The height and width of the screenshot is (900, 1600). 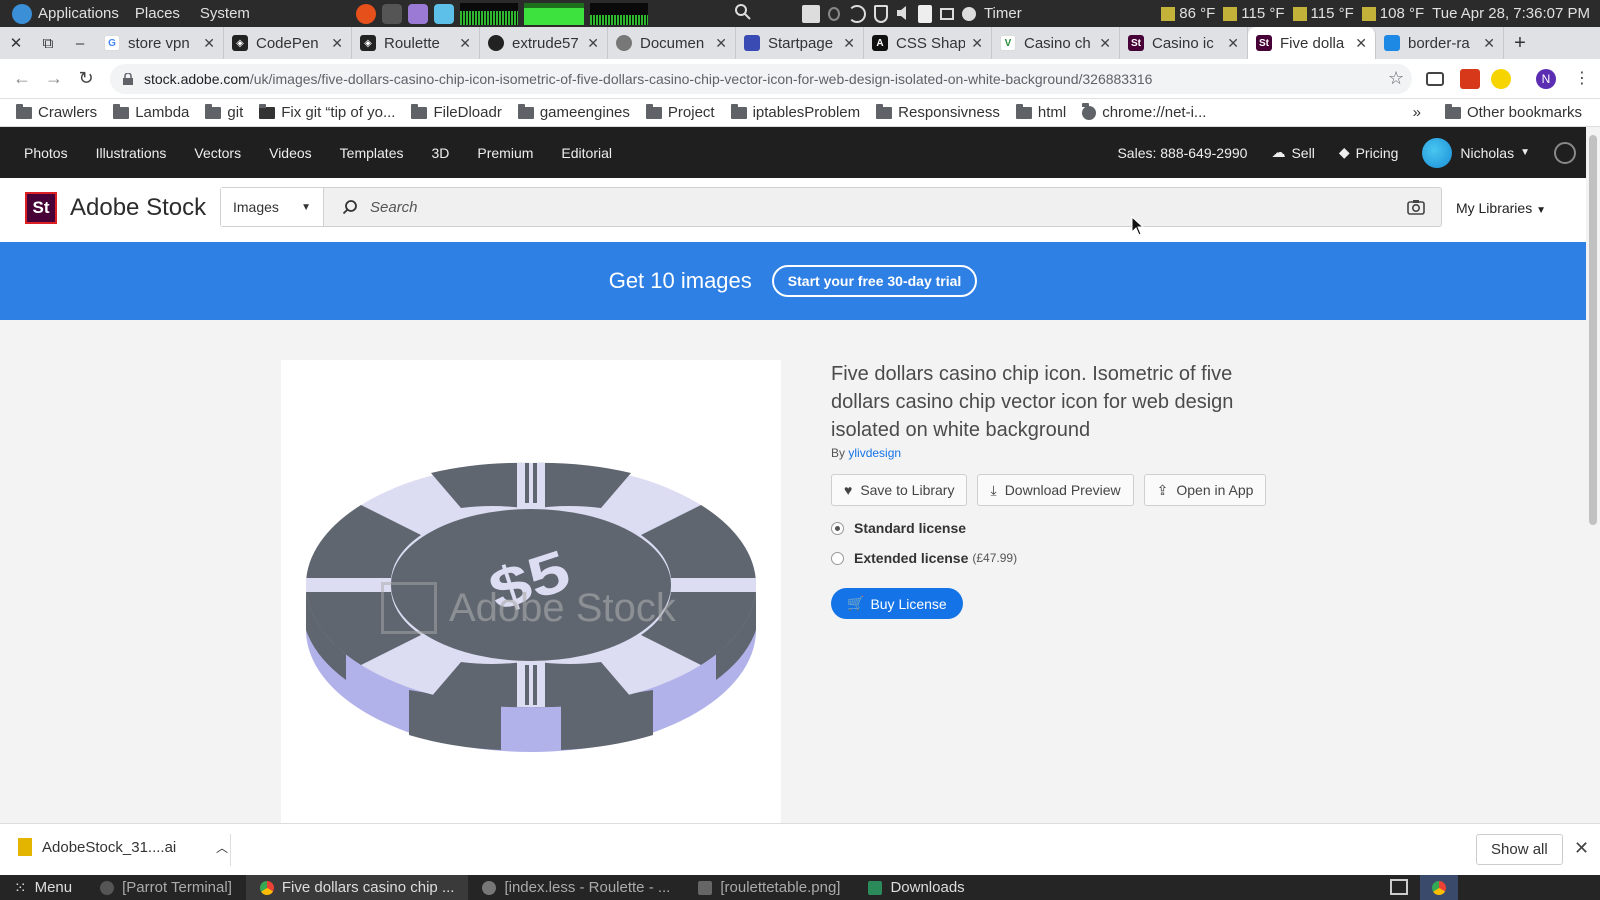 I want to click on author-link: ylivdesign, so click(x=874, y=453).